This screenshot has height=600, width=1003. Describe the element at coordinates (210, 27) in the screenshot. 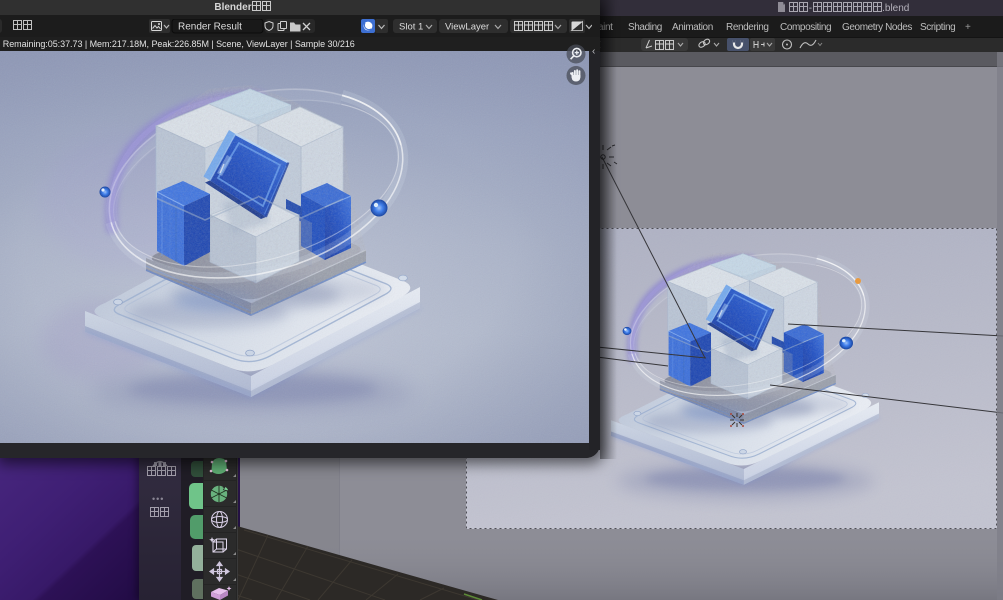

I see `svg-text: Render Result` at that location.